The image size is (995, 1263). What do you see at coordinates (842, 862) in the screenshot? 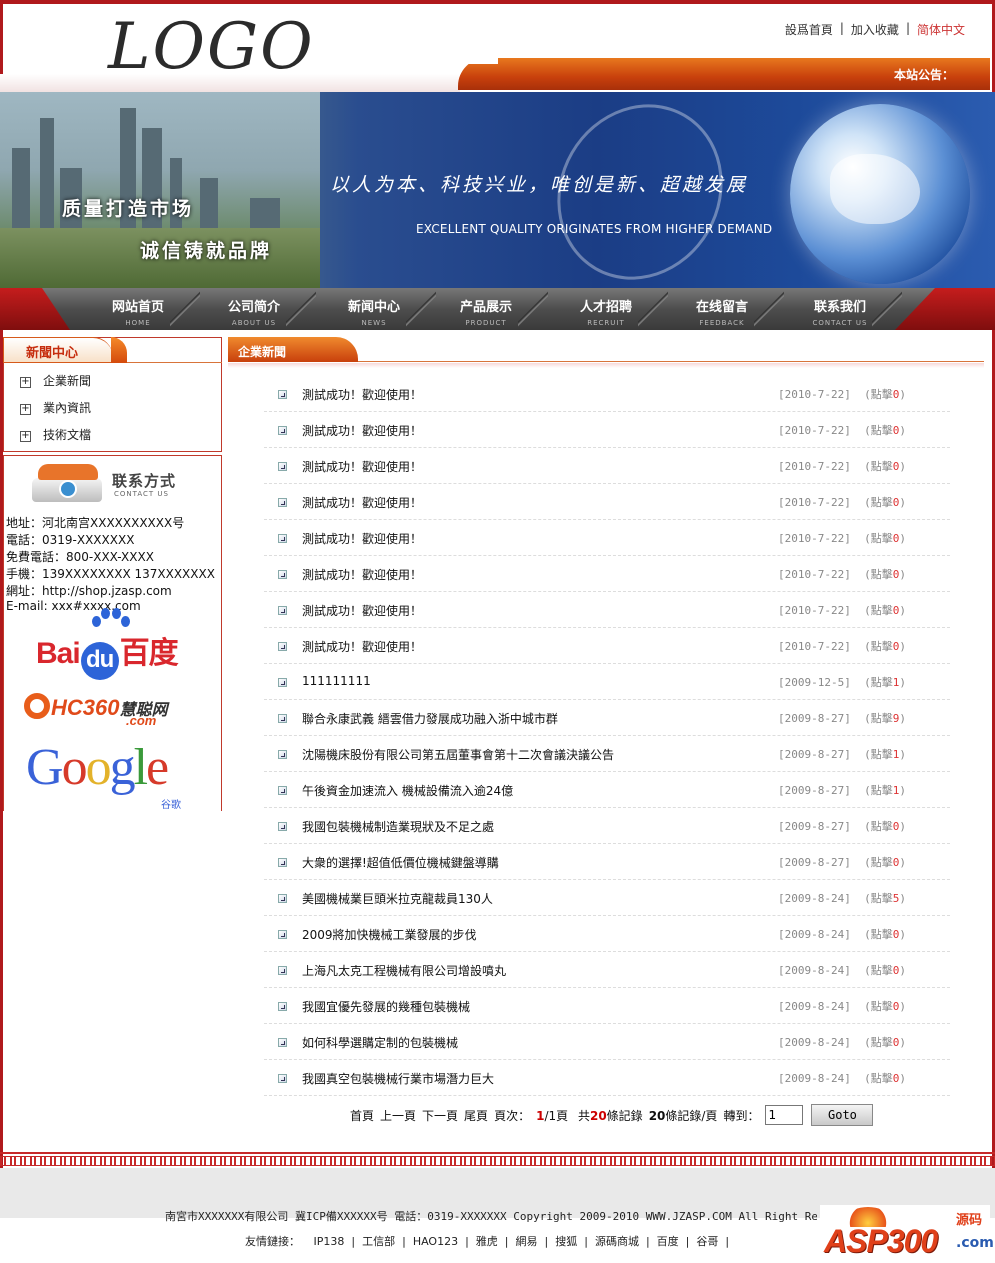
I see `news-meta: [2009-8-27] (點擊0)` at bounding box center [842, 862].